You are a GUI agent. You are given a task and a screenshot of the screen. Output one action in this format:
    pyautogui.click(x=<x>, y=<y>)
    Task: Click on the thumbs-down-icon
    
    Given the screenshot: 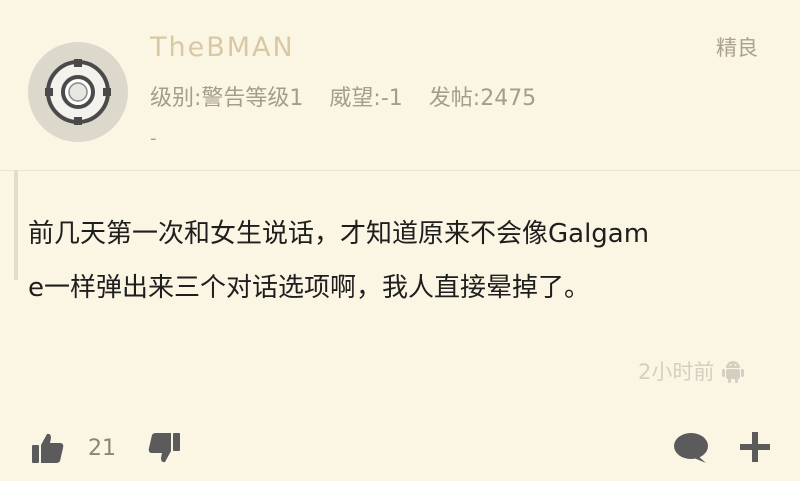 What is the action you would take?
    pyautogui.click(x=164, y=448)
    